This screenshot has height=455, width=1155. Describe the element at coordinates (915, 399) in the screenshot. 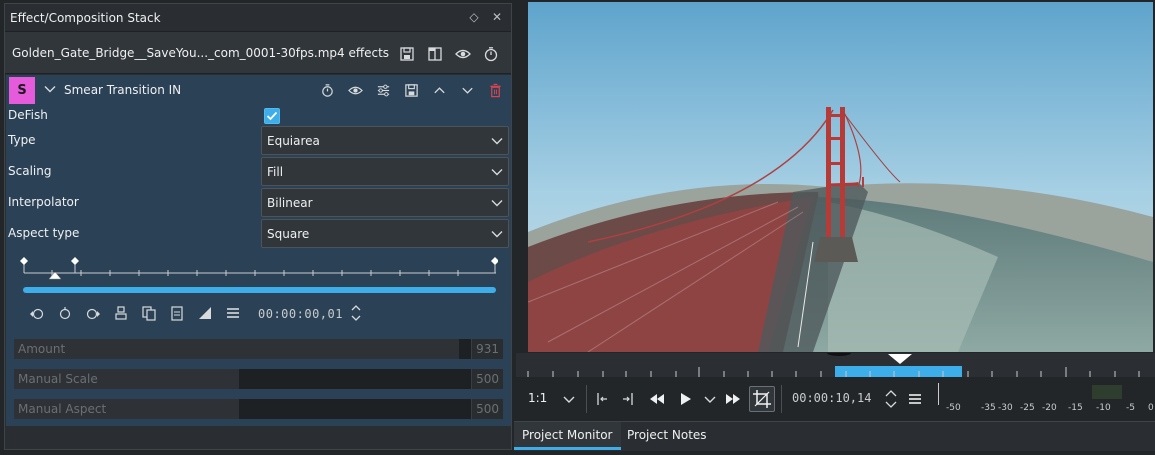

I see `monitor-menu-icon` at that location.